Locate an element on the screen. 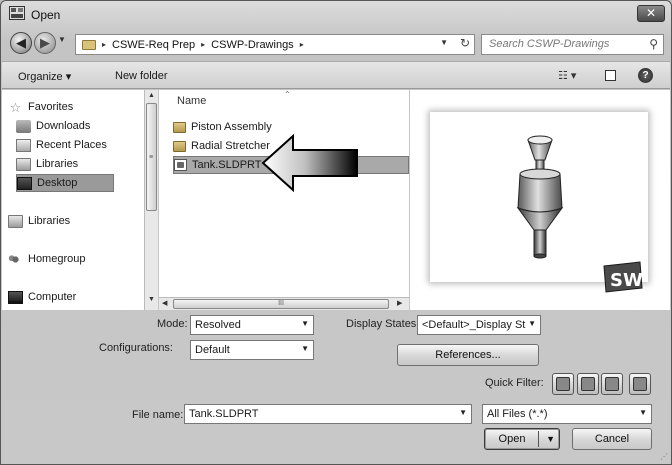  preview-pane-toggle-icon is located at coordinates (610, 75).